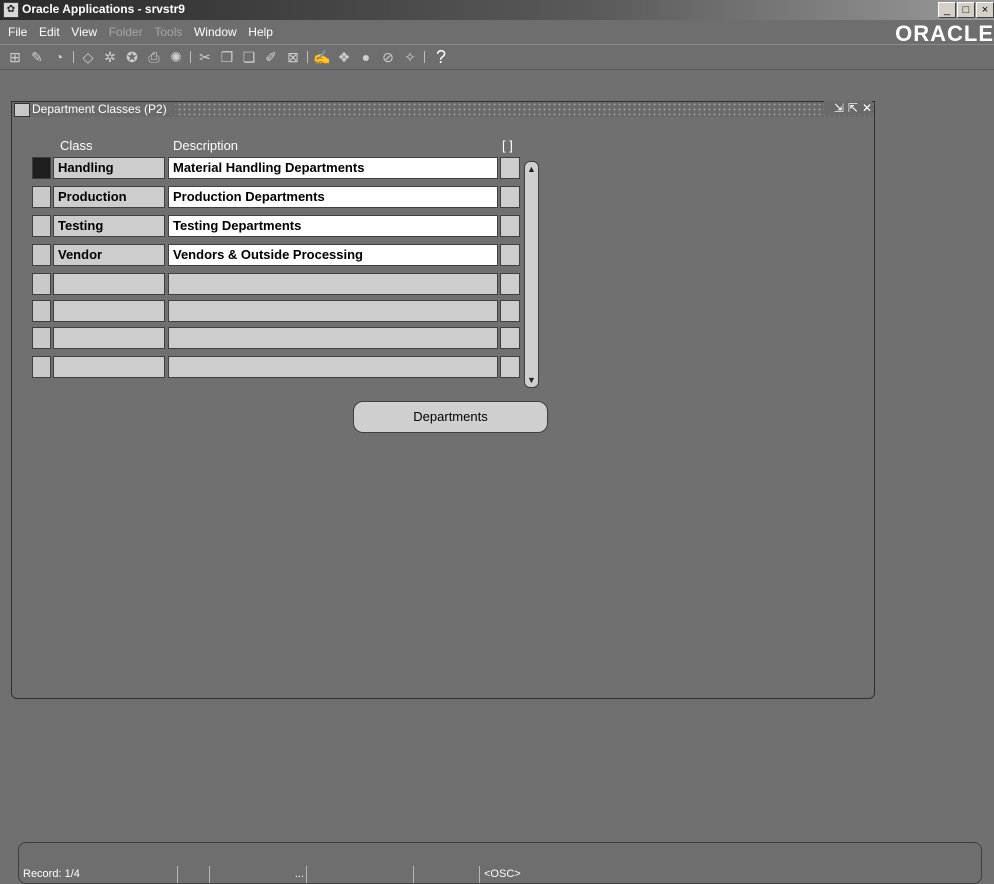 The image size is (994, 884). I want to click on menu-edit: Edit, so click(49, 32).